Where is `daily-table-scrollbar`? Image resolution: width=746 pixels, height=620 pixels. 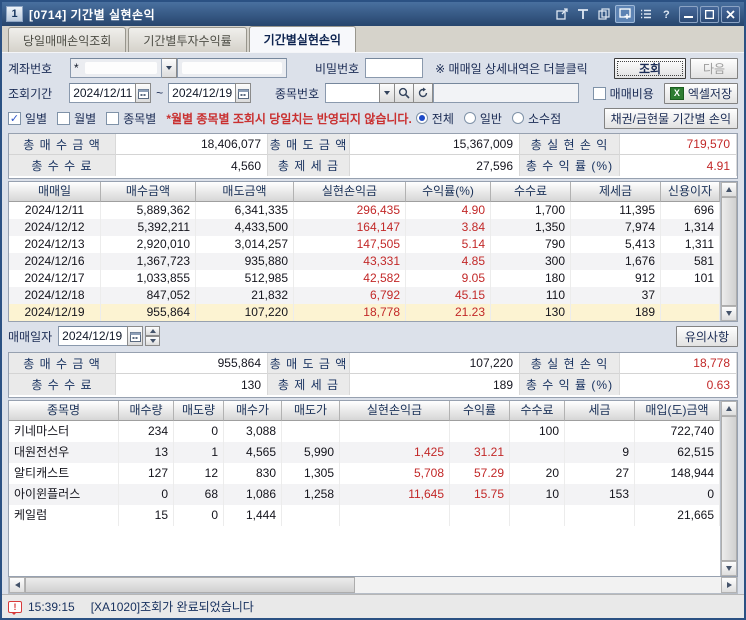
daily-table-scrollbar is located at coordinates (728, 251).